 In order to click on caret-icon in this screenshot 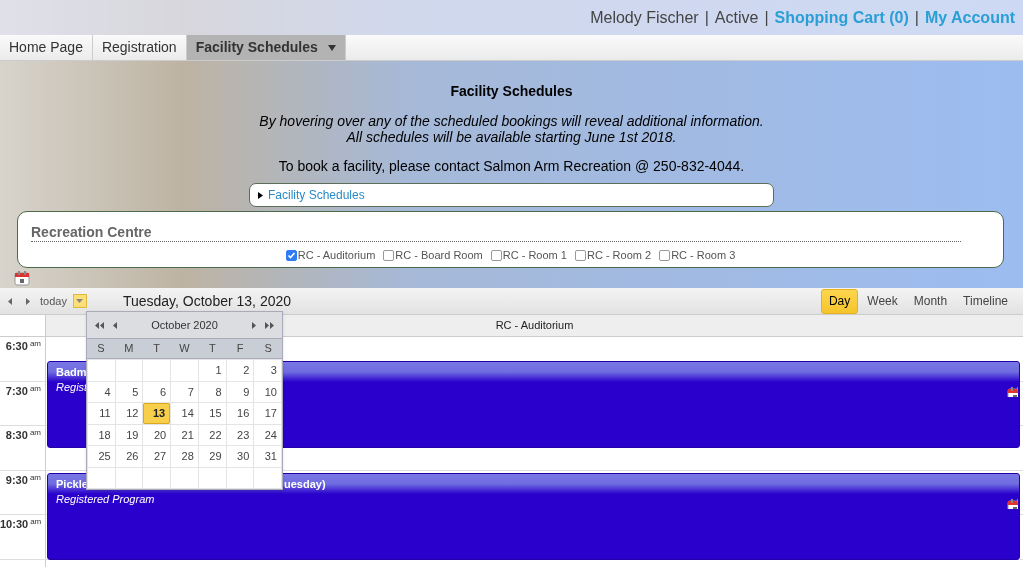, I will do `click(80, 301)`.